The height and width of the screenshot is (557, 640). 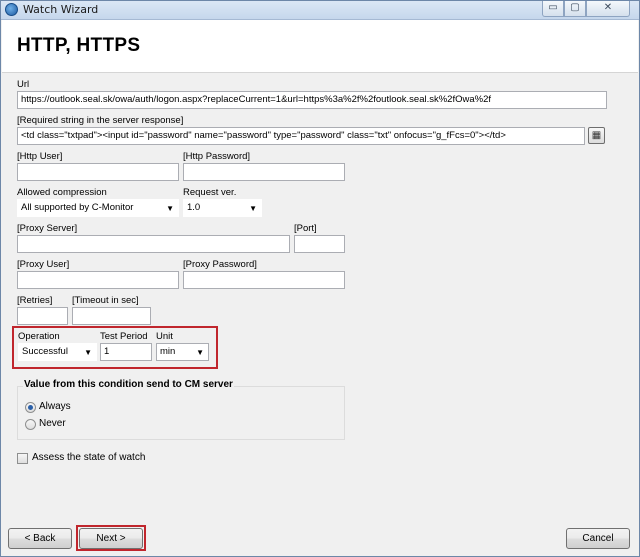 I want to click on grid-icon: ▦, so click(x=596, y=135).